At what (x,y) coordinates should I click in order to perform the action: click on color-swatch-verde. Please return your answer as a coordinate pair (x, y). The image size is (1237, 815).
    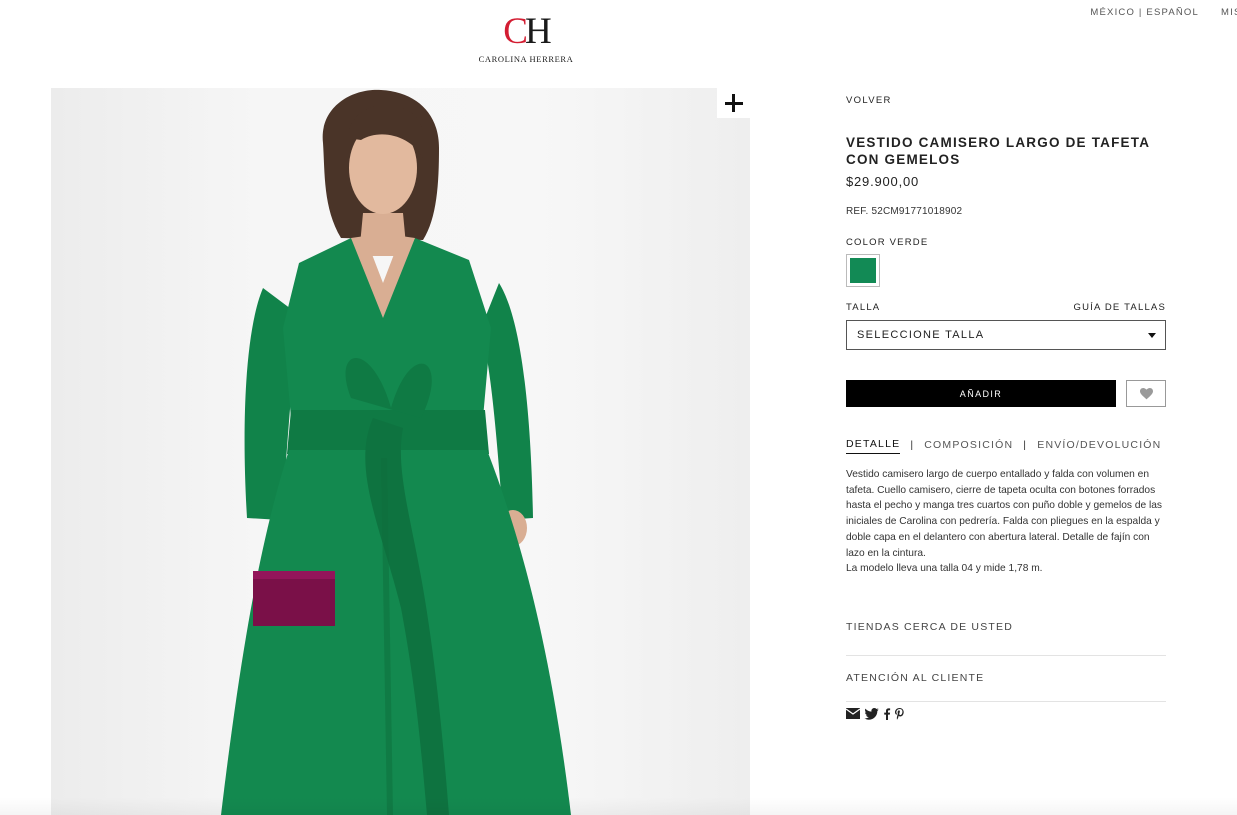
    Looking at the image, I should click on (863, 270).